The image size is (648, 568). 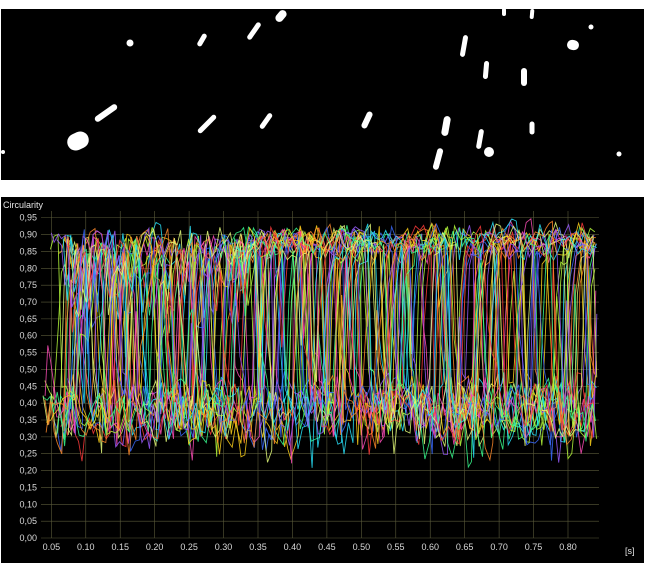 What do you see at coordinates (28, 235) in the screenshot?
I see `y-tick-label: 0,90` at bounding box center [28, 235].